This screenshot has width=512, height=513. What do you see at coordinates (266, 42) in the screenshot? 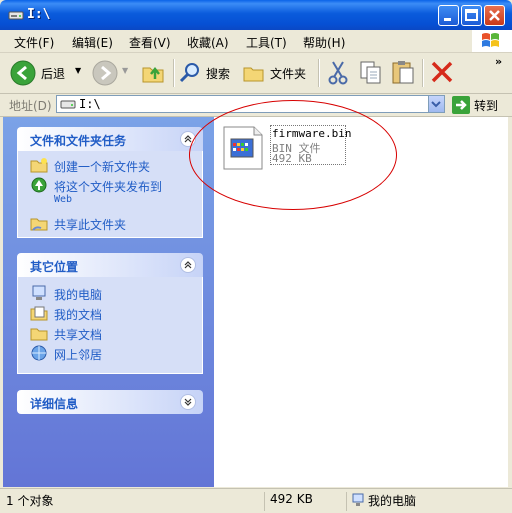
I see `menu-tools: 工具(T)` at bounding box center [266, 42].